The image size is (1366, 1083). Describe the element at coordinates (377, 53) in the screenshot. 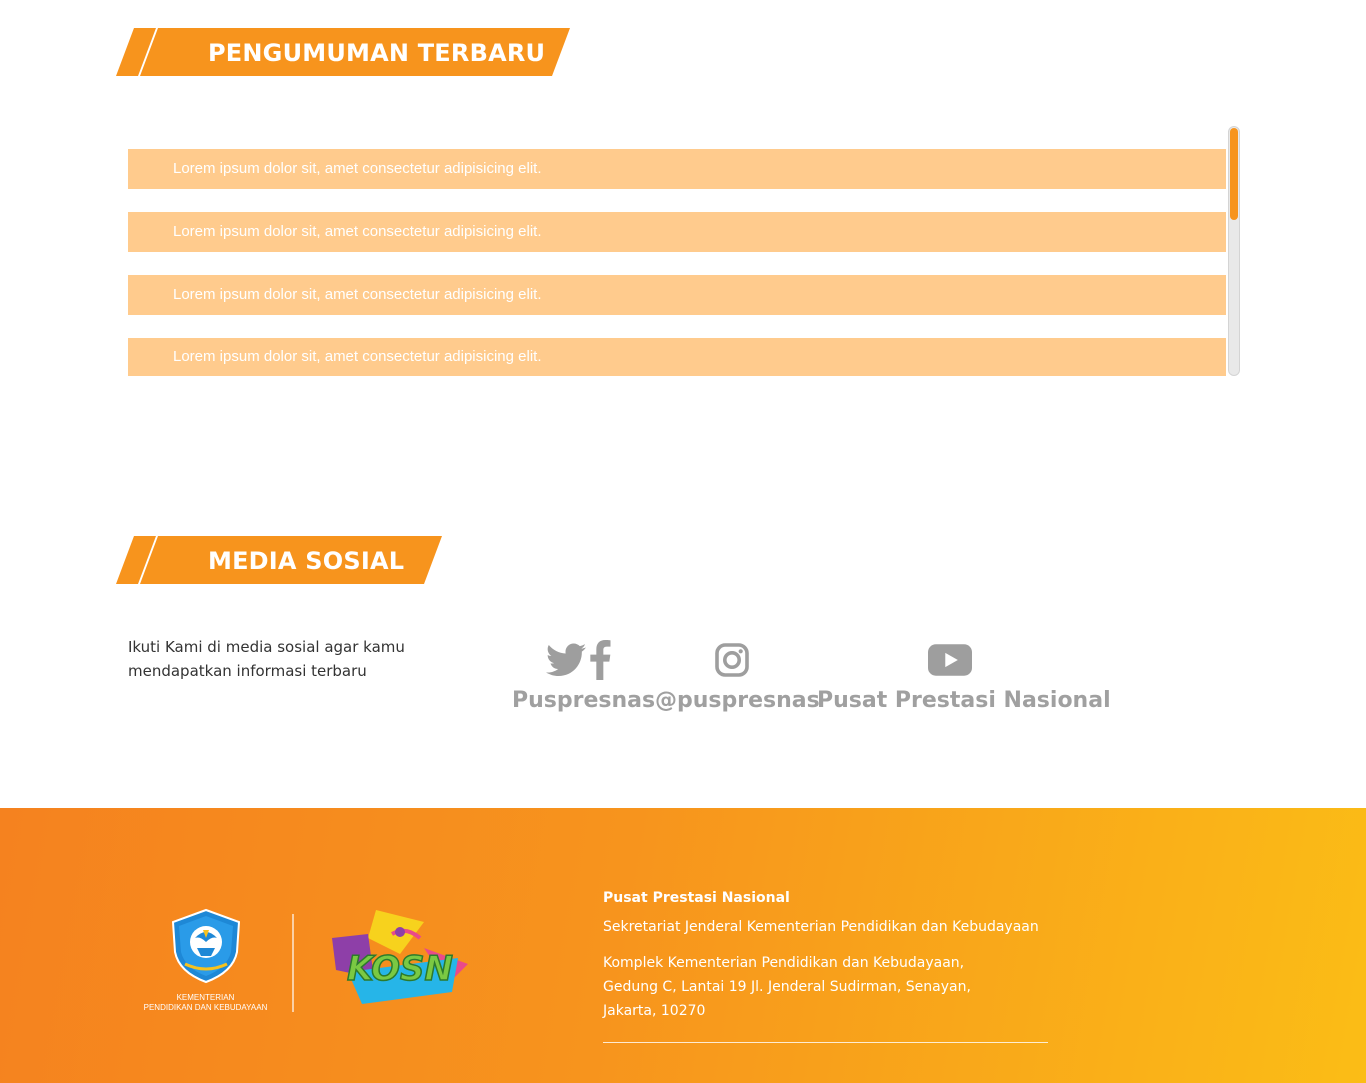

I see `announcements-title: PENGUMUMAN TERBARU` at that location.